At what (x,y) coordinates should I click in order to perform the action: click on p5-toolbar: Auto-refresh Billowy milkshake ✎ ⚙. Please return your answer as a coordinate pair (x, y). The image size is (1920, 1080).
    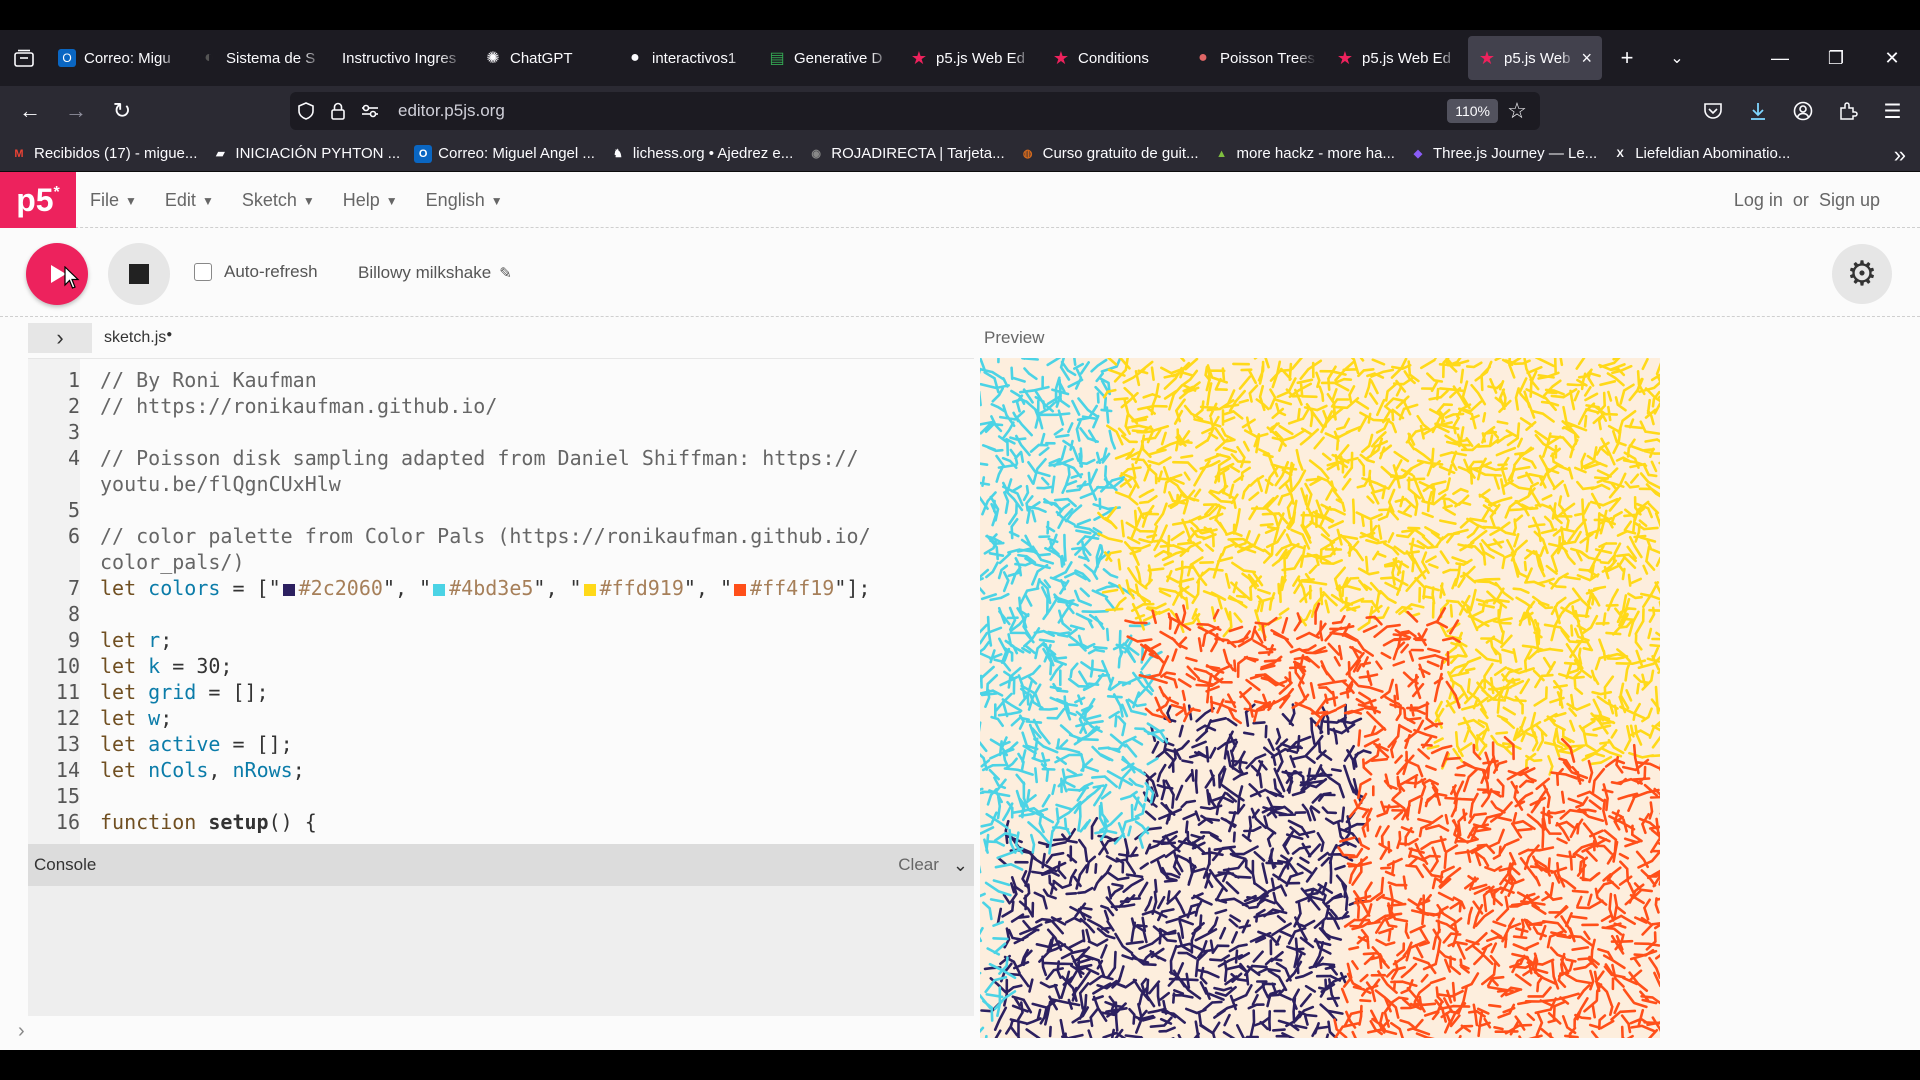
    Looking at the image, I should click on (960, 273).